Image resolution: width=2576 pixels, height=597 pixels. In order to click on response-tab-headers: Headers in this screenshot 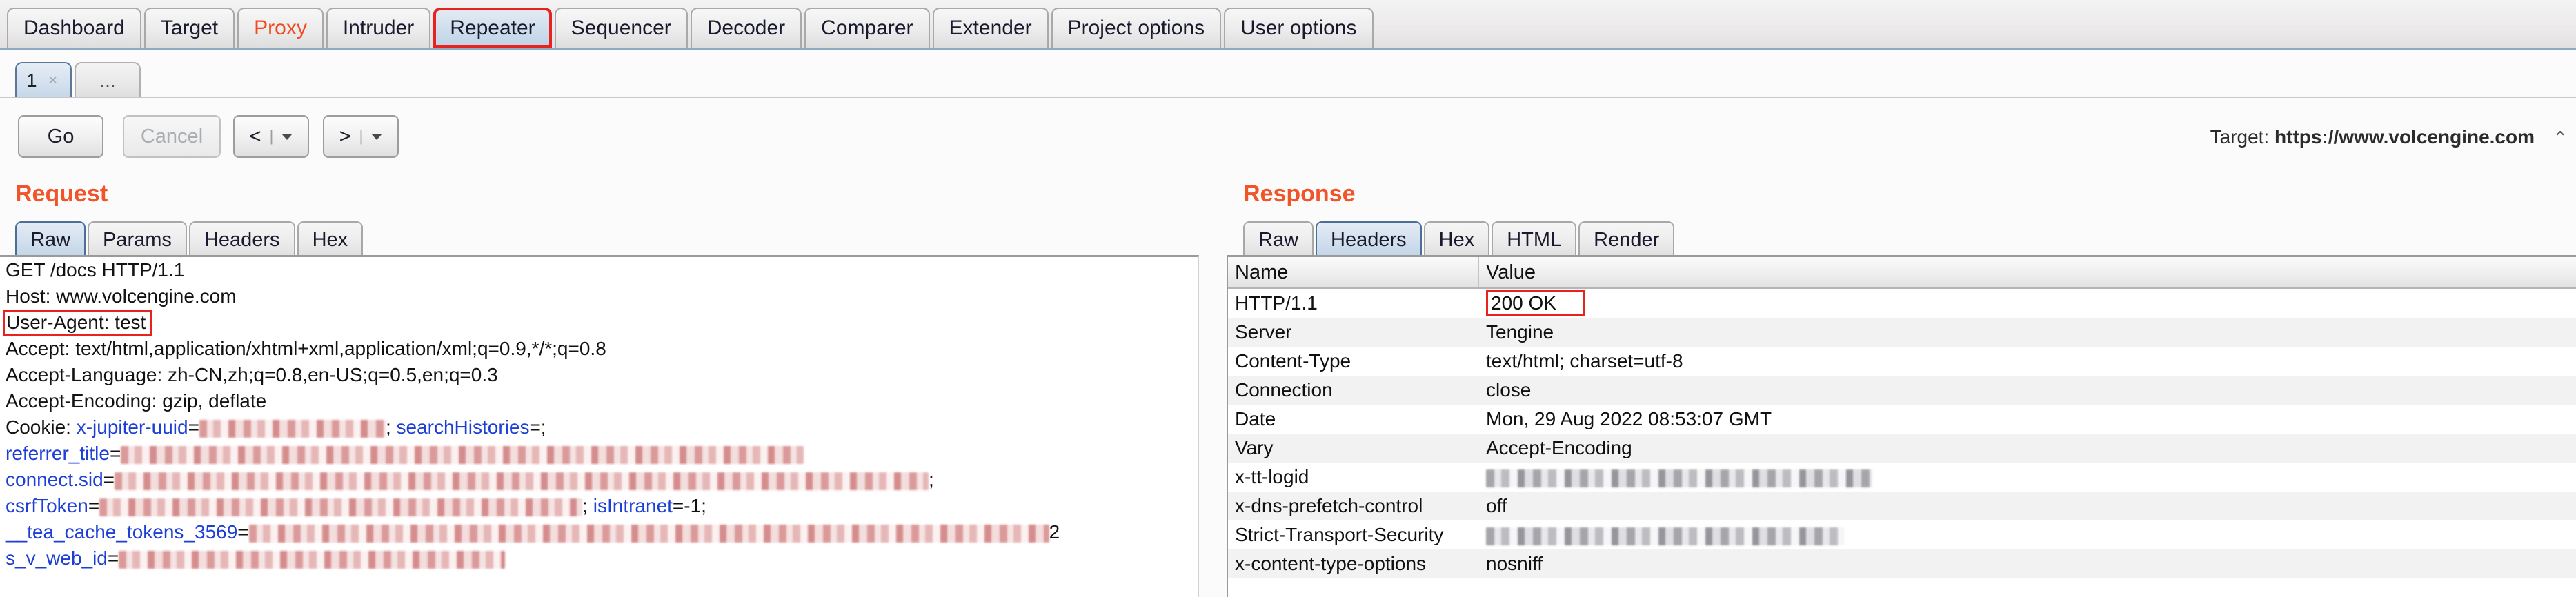, I will do `click(1369, 239)`.